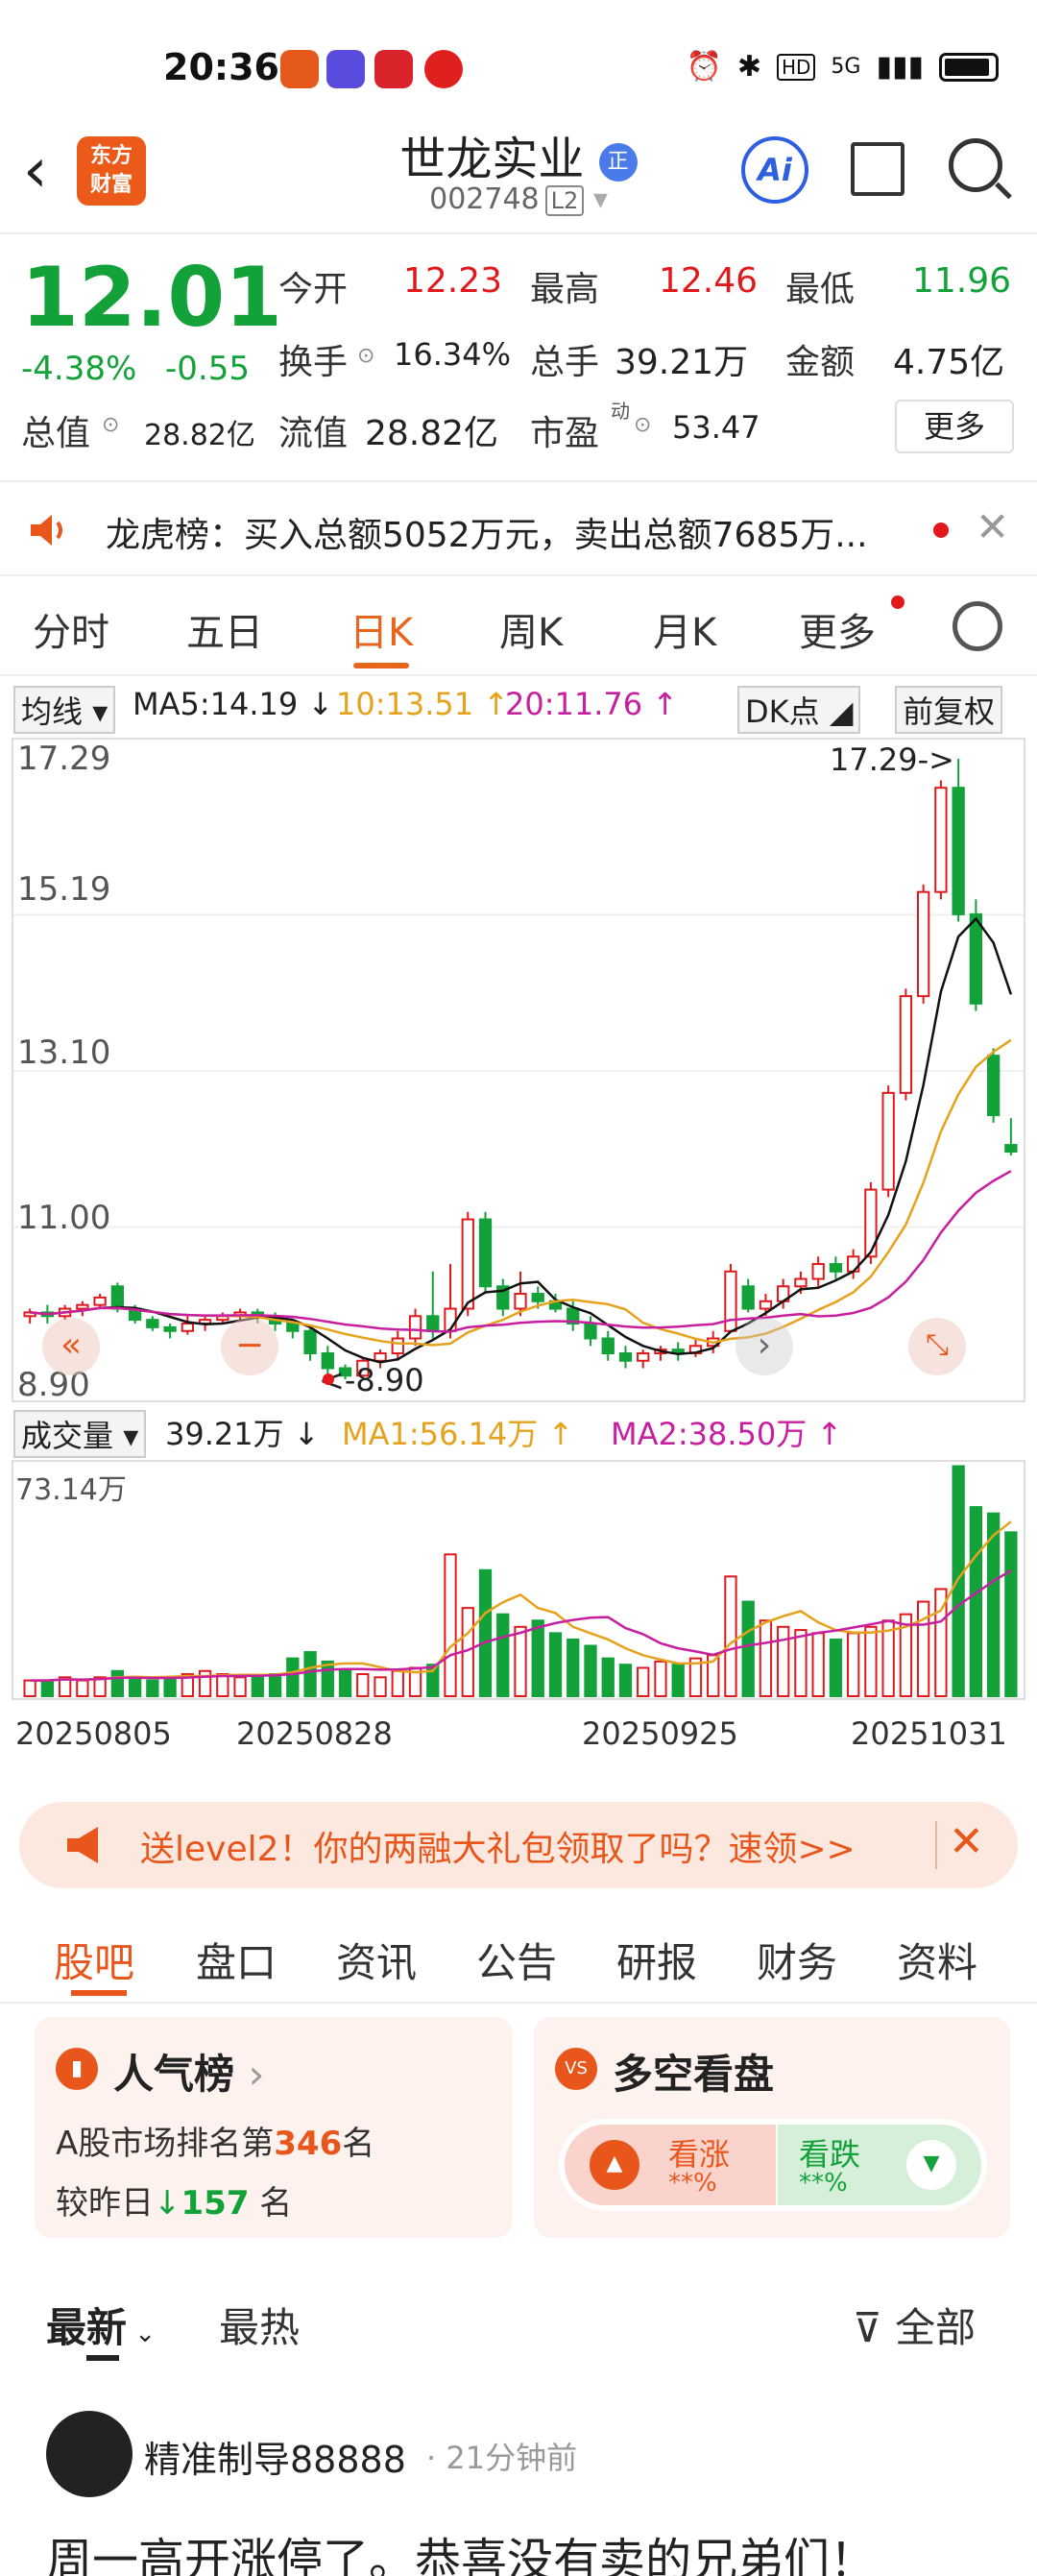 Image resolution: width=1037 pixels, height=2576 pixels. What do you see at coordinates (709, 281) in the screenshot?
I see `high-value: 12.46` at bounding box center [709, 281].